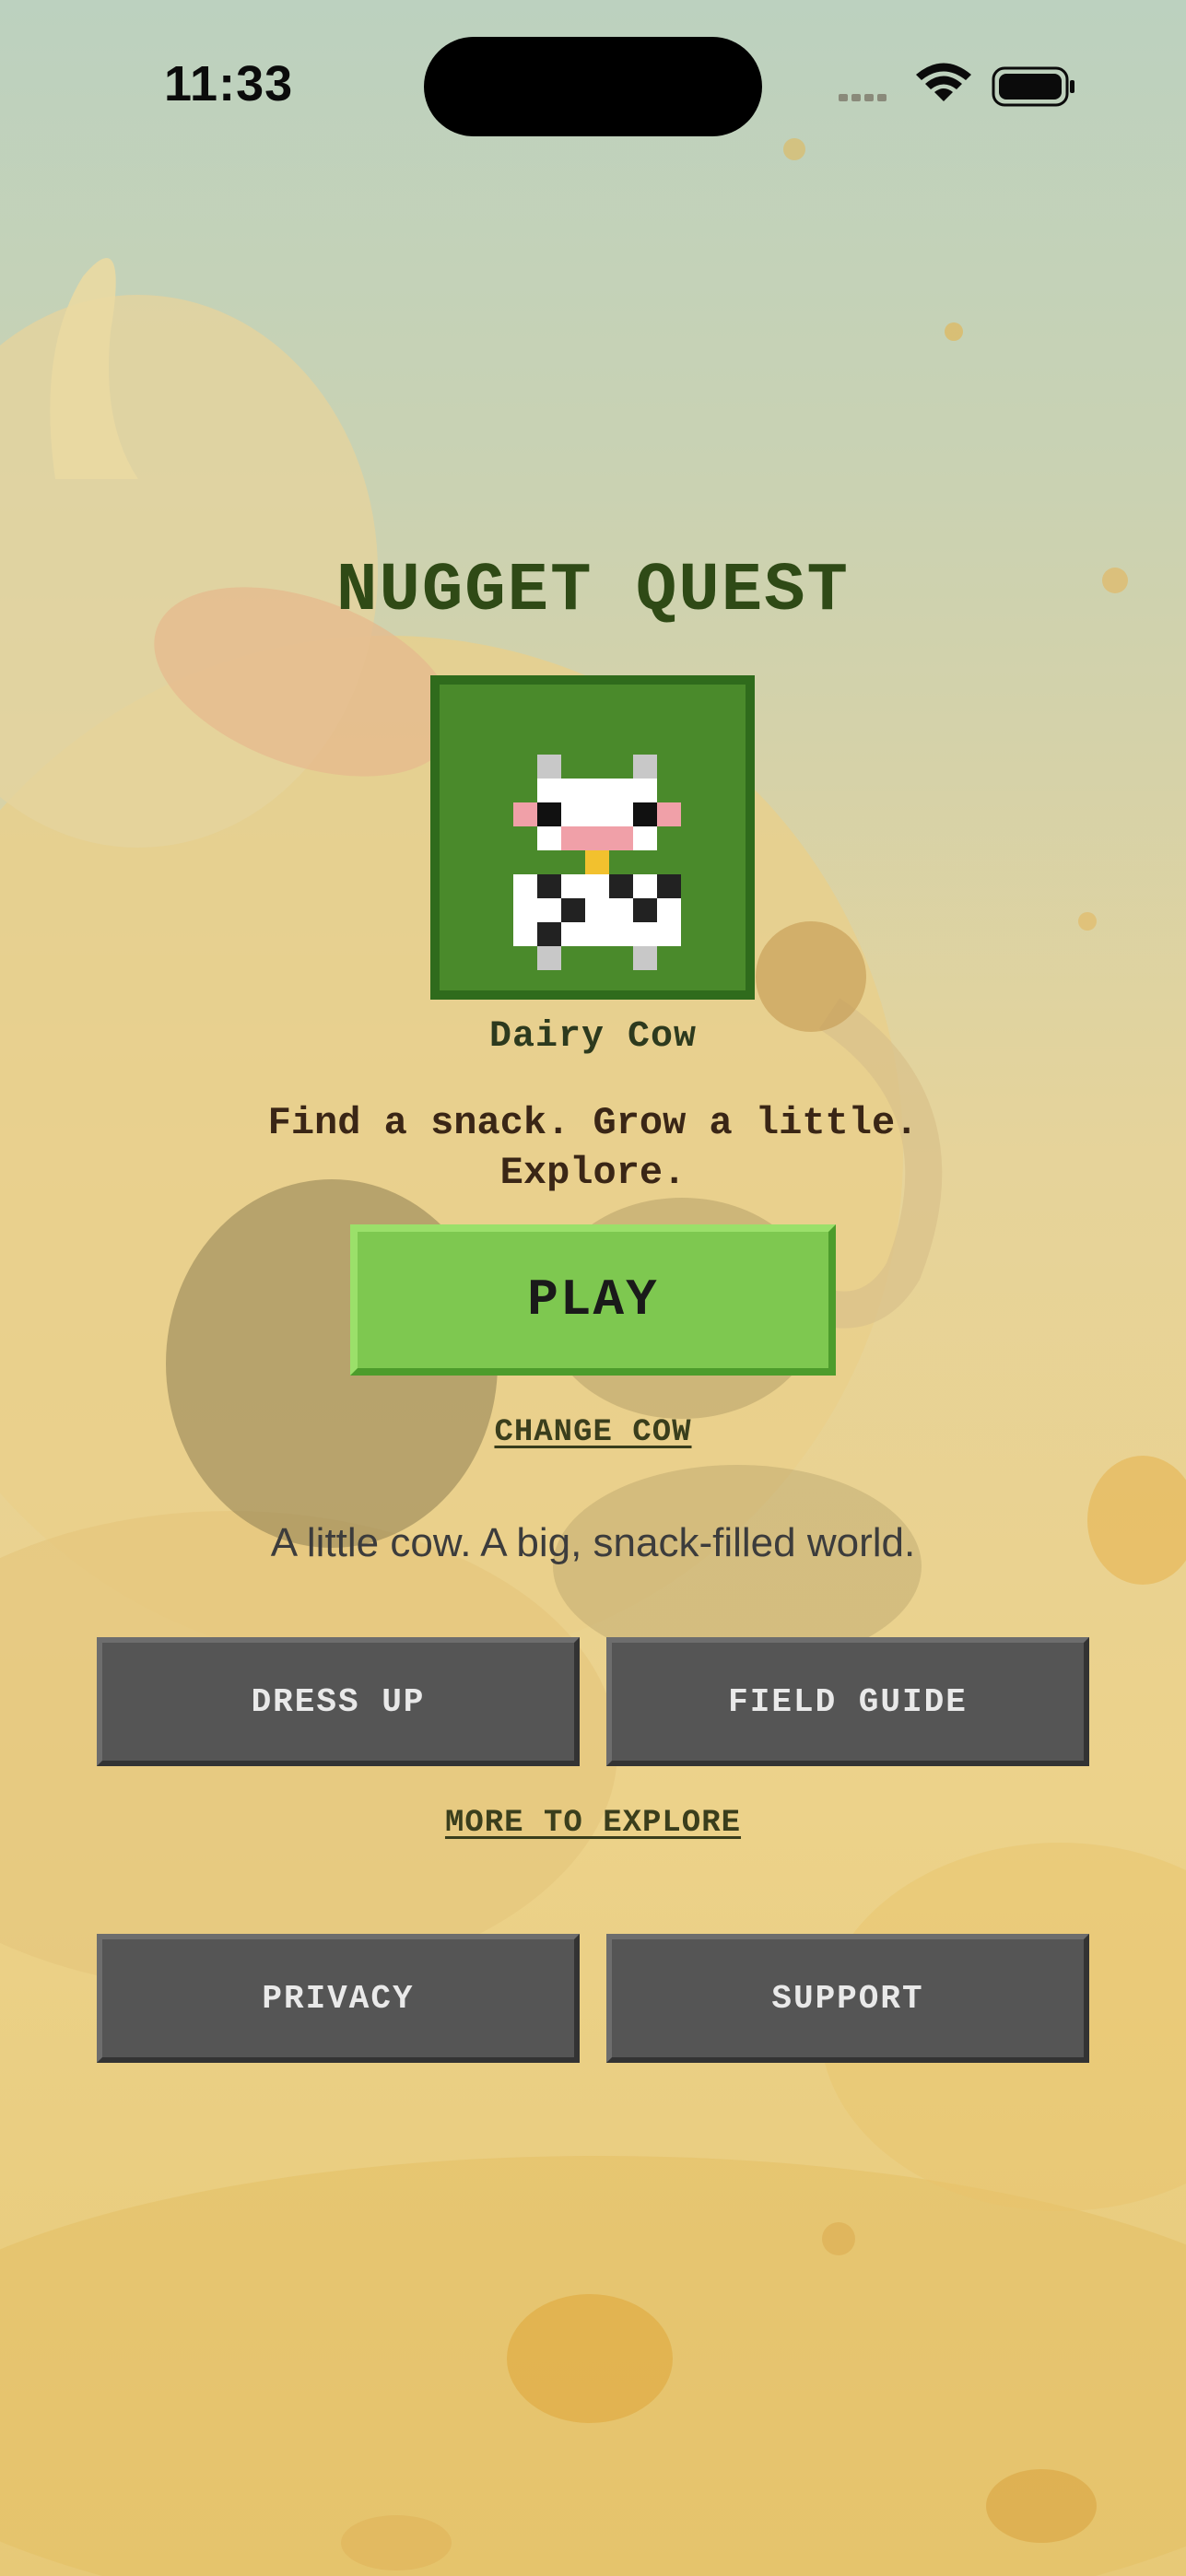  What do you see at coordinates (1033, 86) in the screenshot?
I see `battery-icon` at bounding box center [1033, 86].